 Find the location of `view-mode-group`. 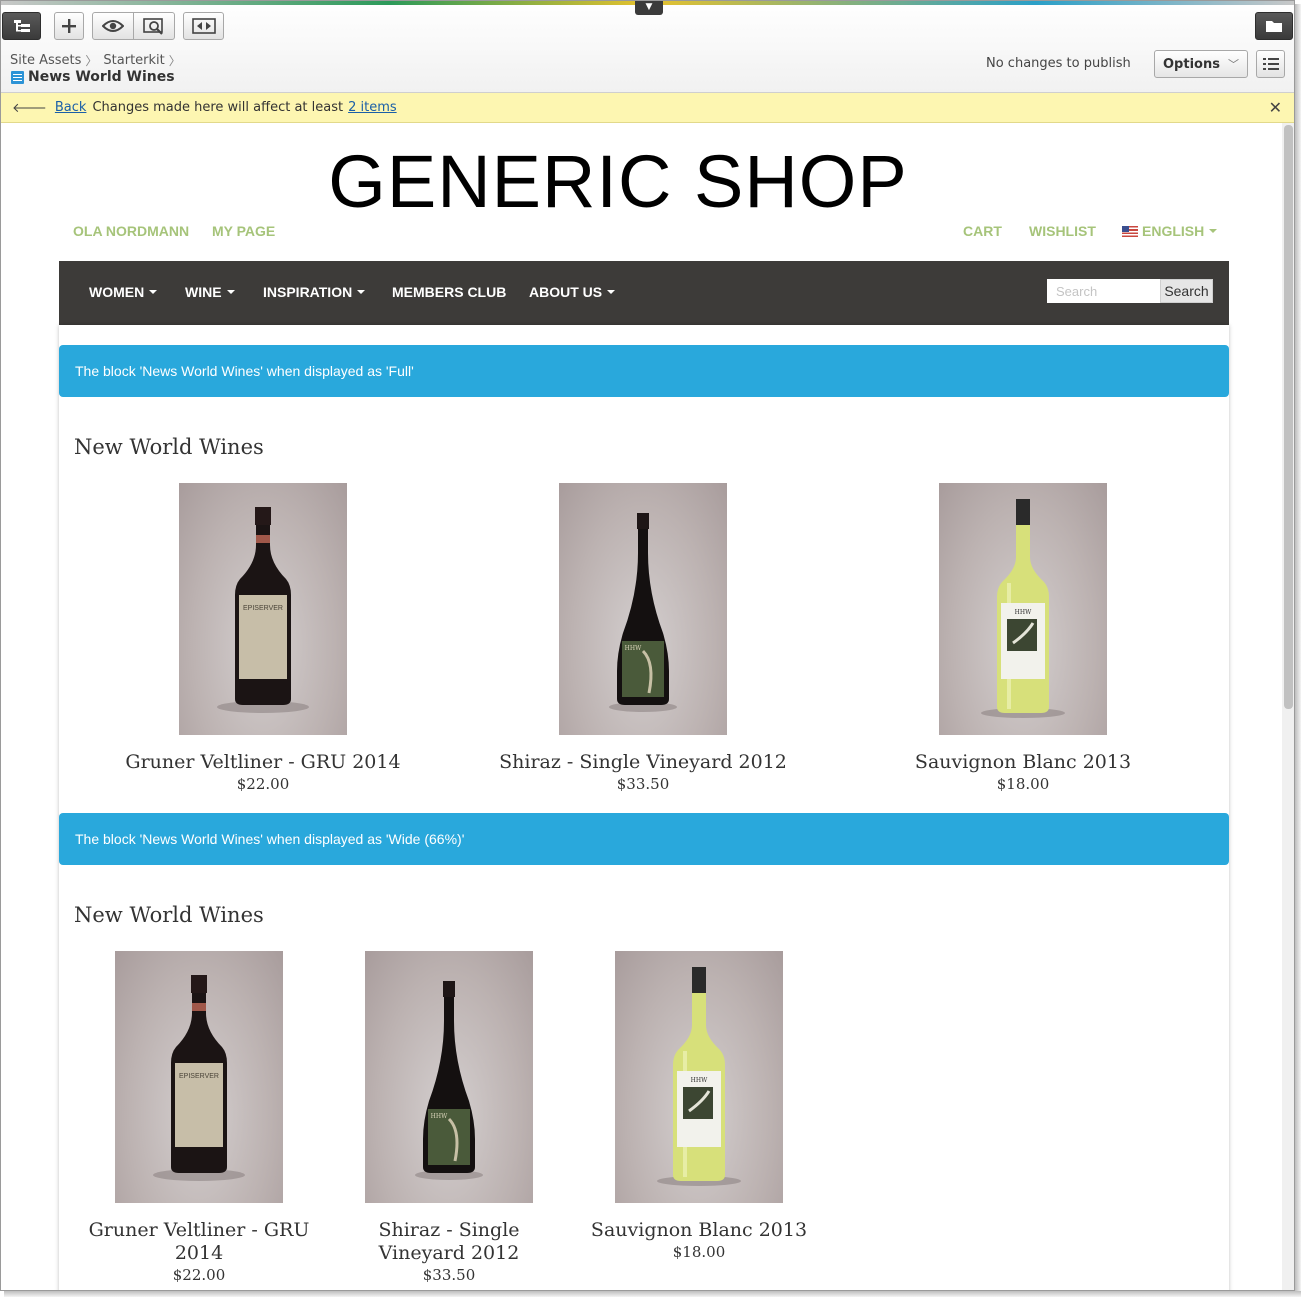

view-mode-group is located at coordinates (133, 26).